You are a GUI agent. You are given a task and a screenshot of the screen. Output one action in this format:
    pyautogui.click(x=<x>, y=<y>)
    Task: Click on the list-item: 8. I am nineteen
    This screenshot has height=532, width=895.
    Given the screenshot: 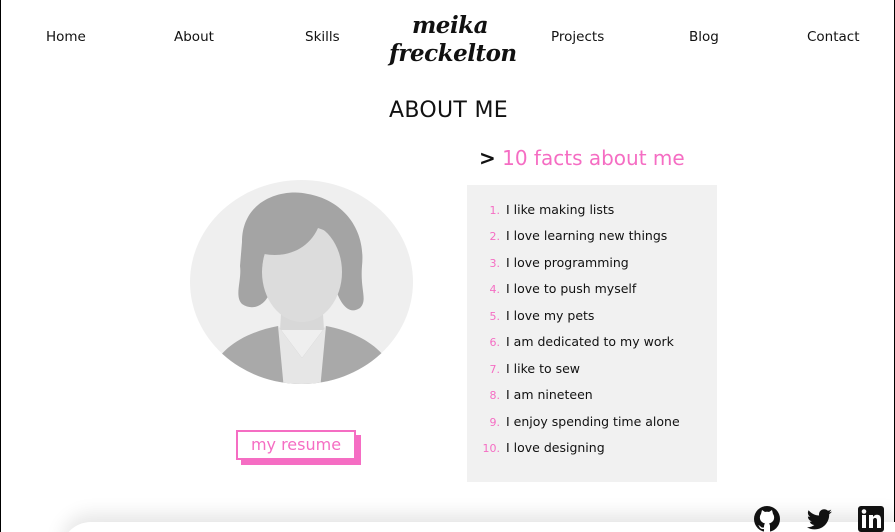 What is the action you would take?
    pyautogui.click(x=592, y=396)
    